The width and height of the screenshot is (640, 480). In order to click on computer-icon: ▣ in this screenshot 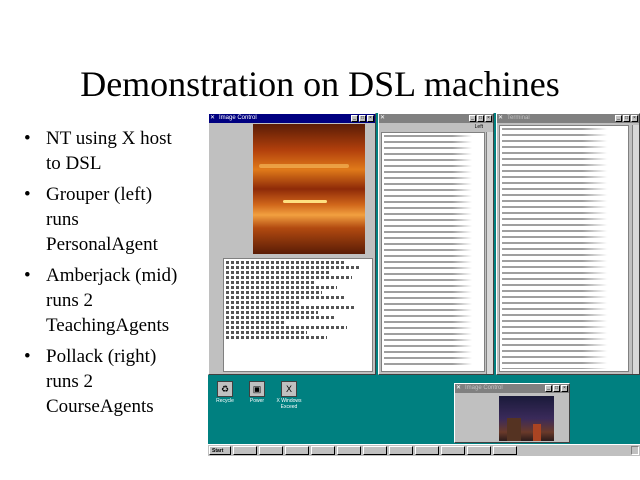, I will do `click(257, 389)`.